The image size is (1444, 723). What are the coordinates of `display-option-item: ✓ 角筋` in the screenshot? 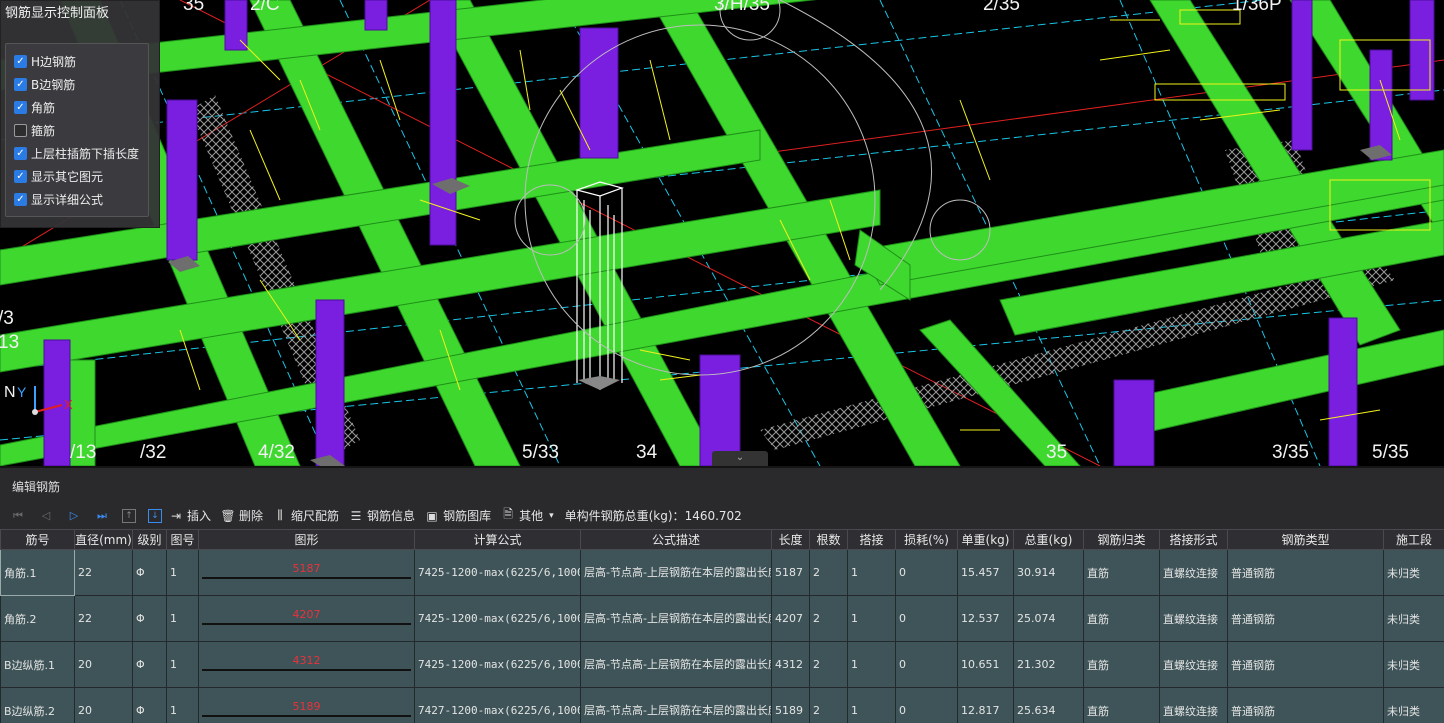 It's located at (77, 107).